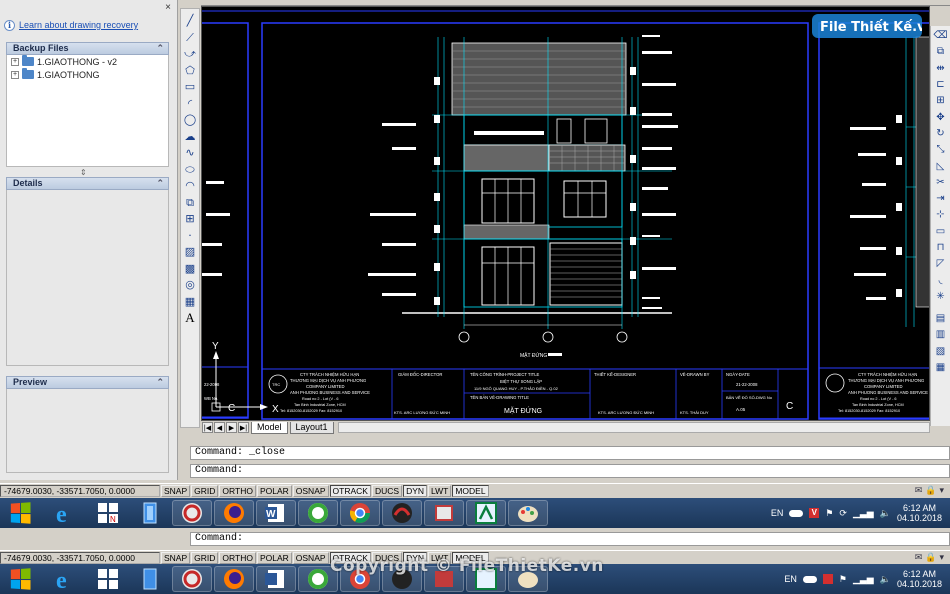  What do you see at coordinates (941, 367) in the screenshot?
I see `layer-icon: ▦` at bounding box center [941, 367].